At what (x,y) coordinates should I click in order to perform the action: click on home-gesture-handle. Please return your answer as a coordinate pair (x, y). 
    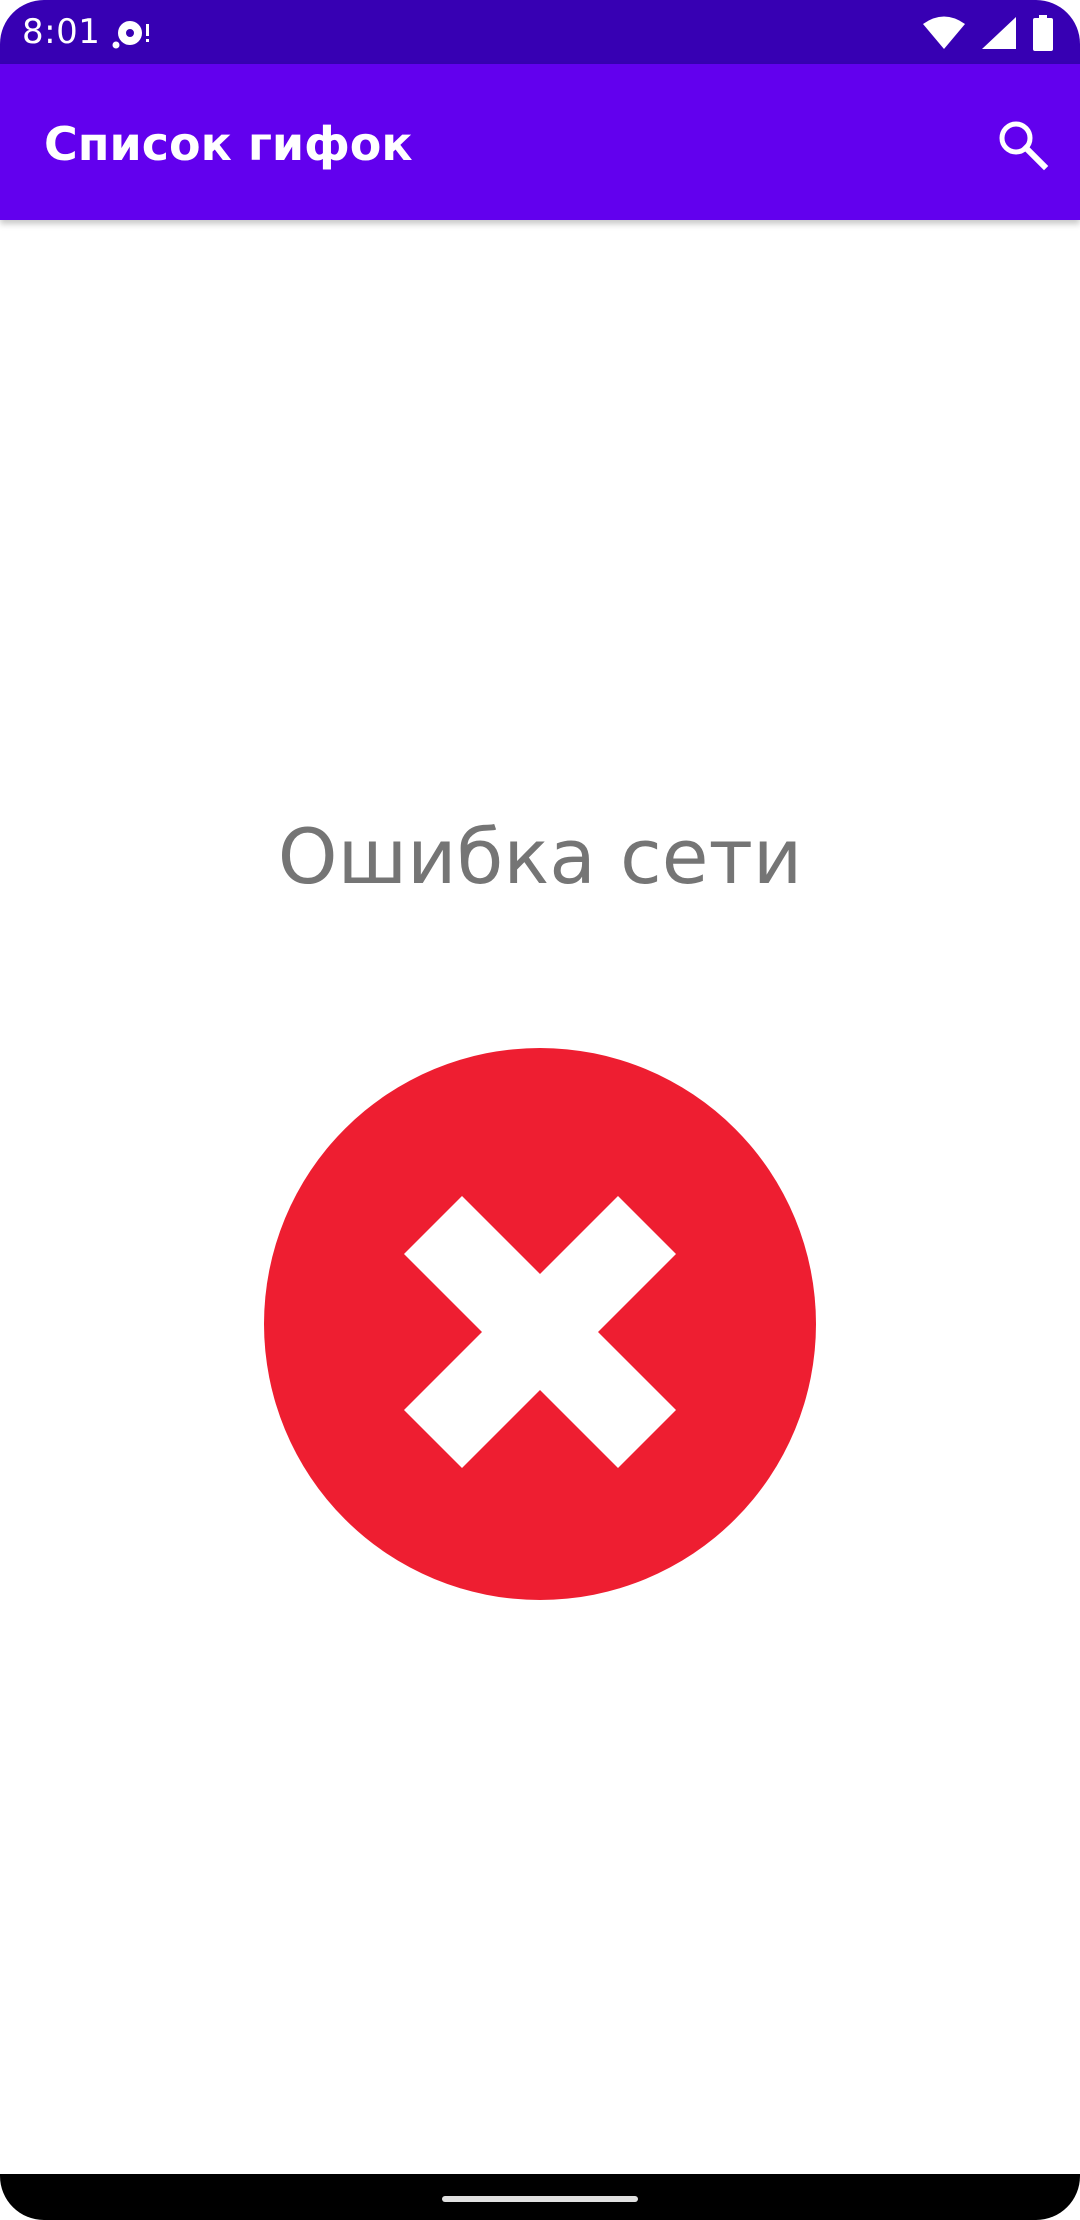
    Looking at the image, I should click on (540, 2199).